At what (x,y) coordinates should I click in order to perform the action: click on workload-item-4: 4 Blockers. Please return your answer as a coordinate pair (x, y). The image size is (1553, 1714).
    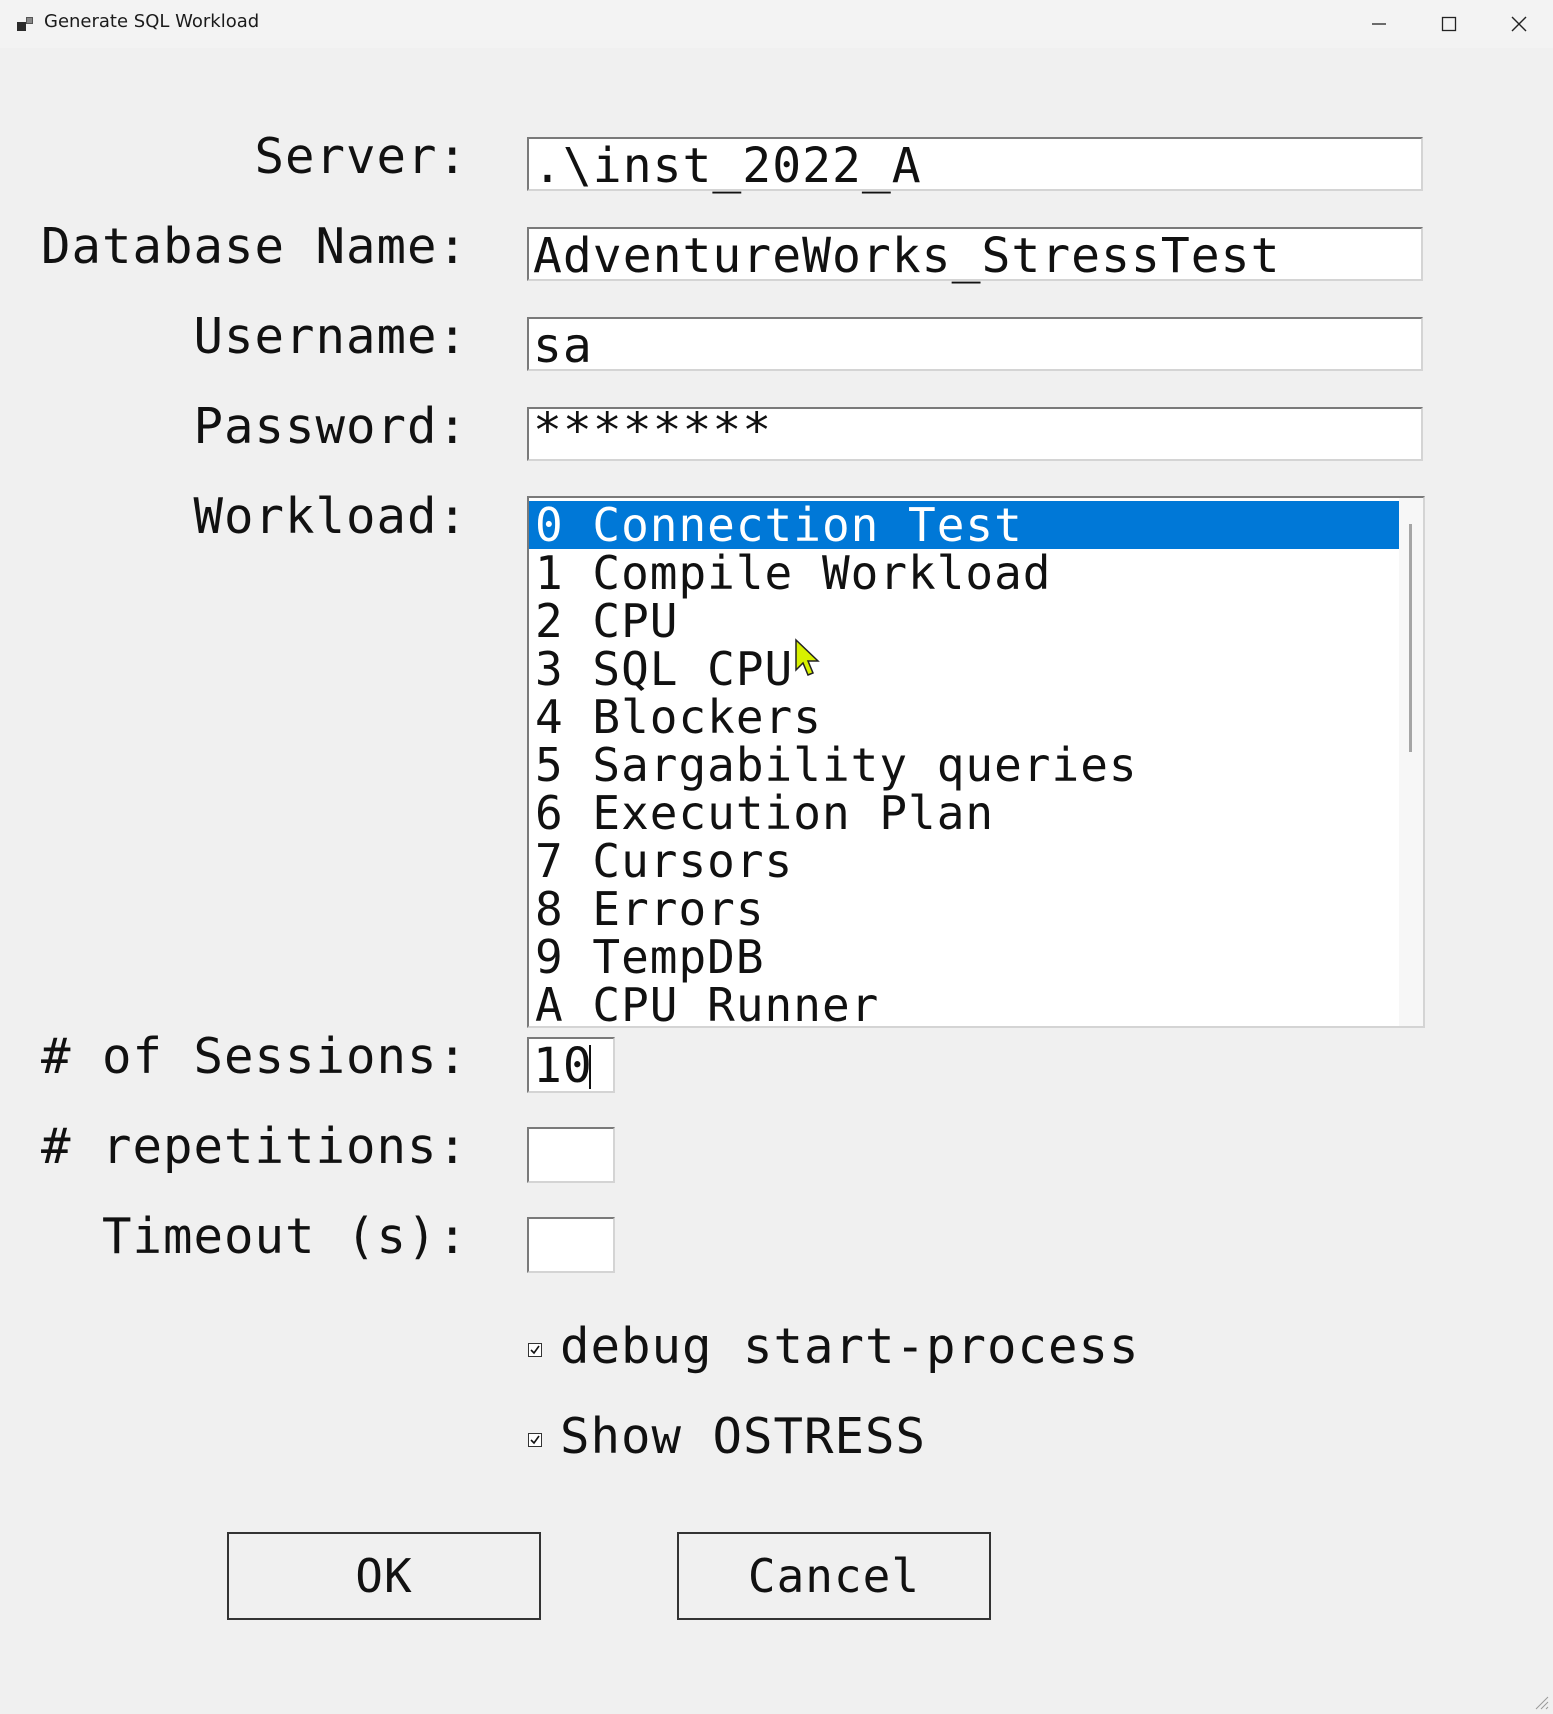
    Looking at the image, I should click on (965, 717).